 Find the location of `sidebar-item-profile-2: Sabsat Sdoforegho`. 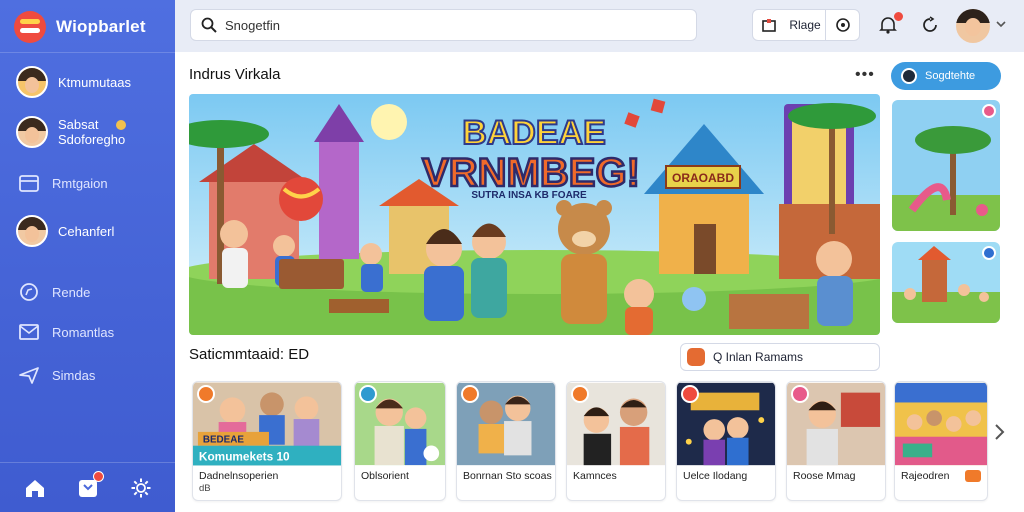

sidebar-item-profile-2: Sabsat Sdoforegho is located at coordinates (71, 132).